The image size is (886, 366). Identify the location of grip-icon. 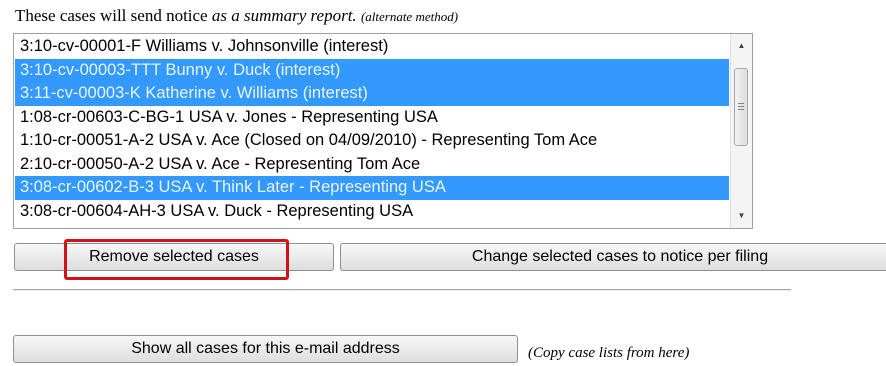
(741, 106).